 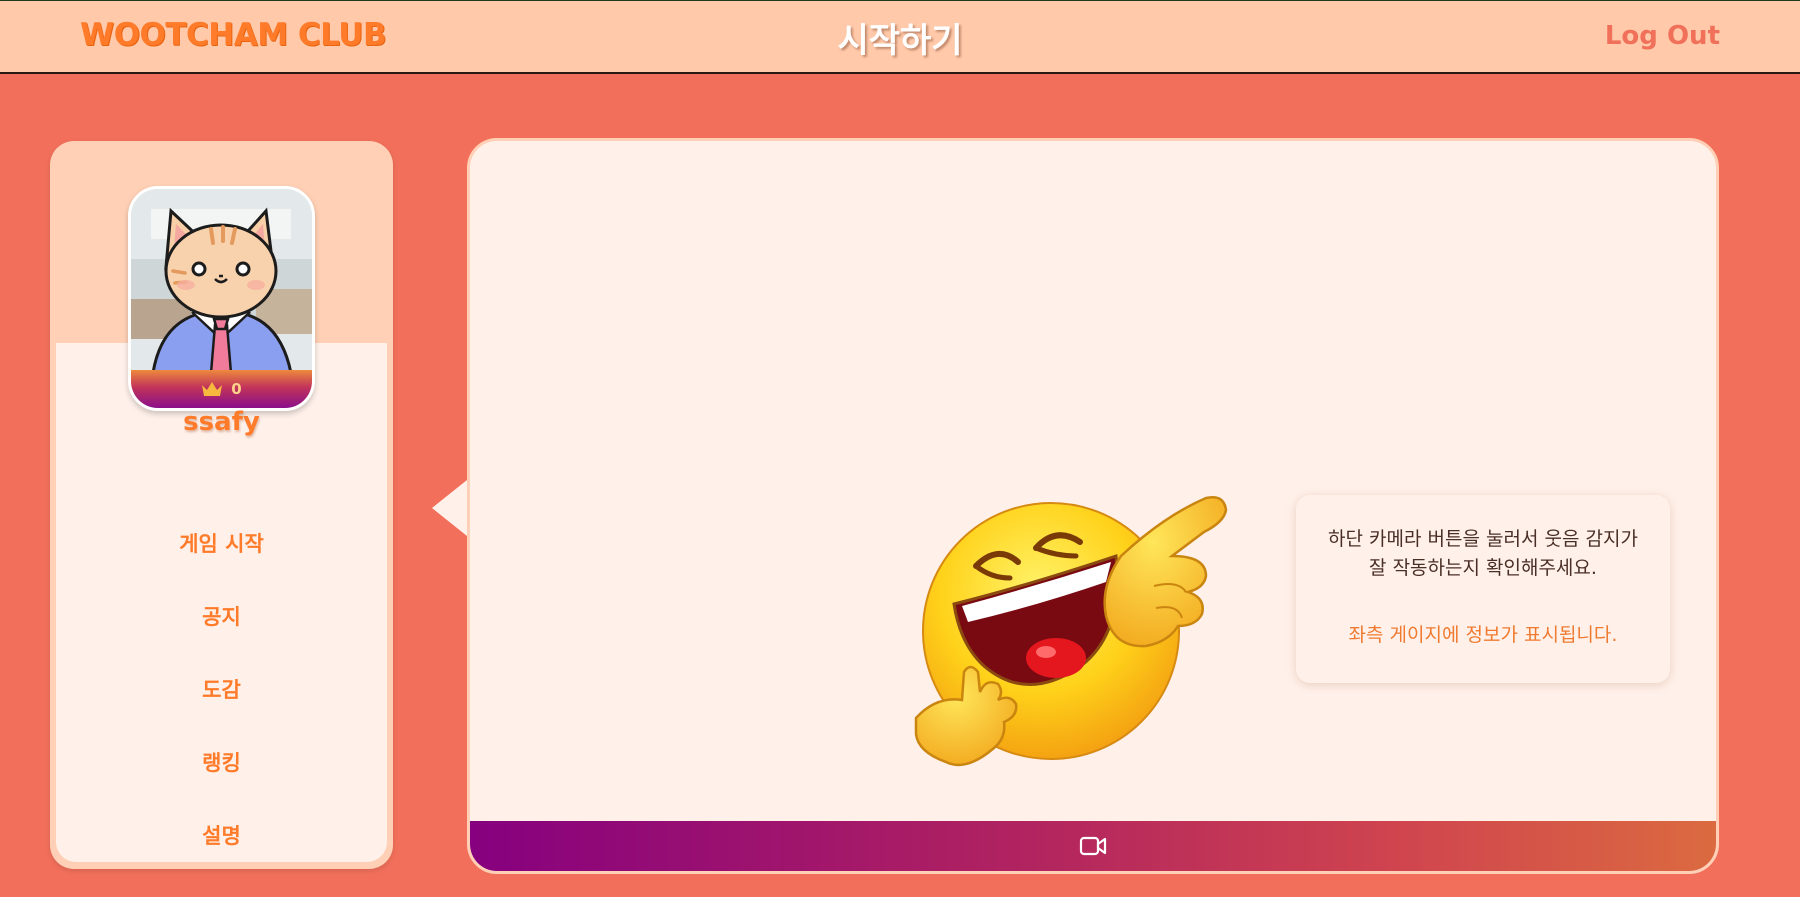 I want to click on laughing-emoji-icon, so click(x=1071, y=631).